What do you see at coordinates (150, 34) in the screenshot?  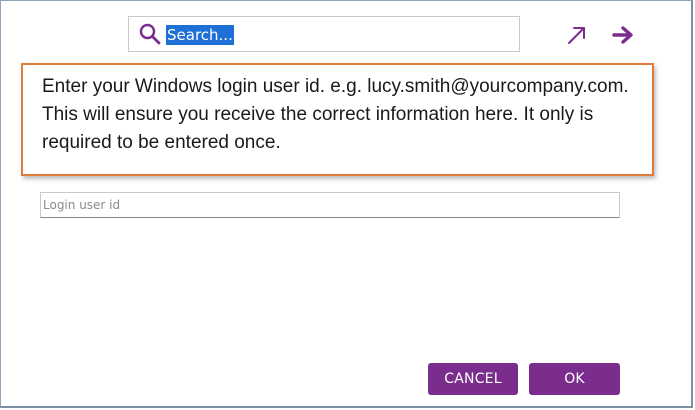 I see `search-icon` at bounding box center [150, 34].